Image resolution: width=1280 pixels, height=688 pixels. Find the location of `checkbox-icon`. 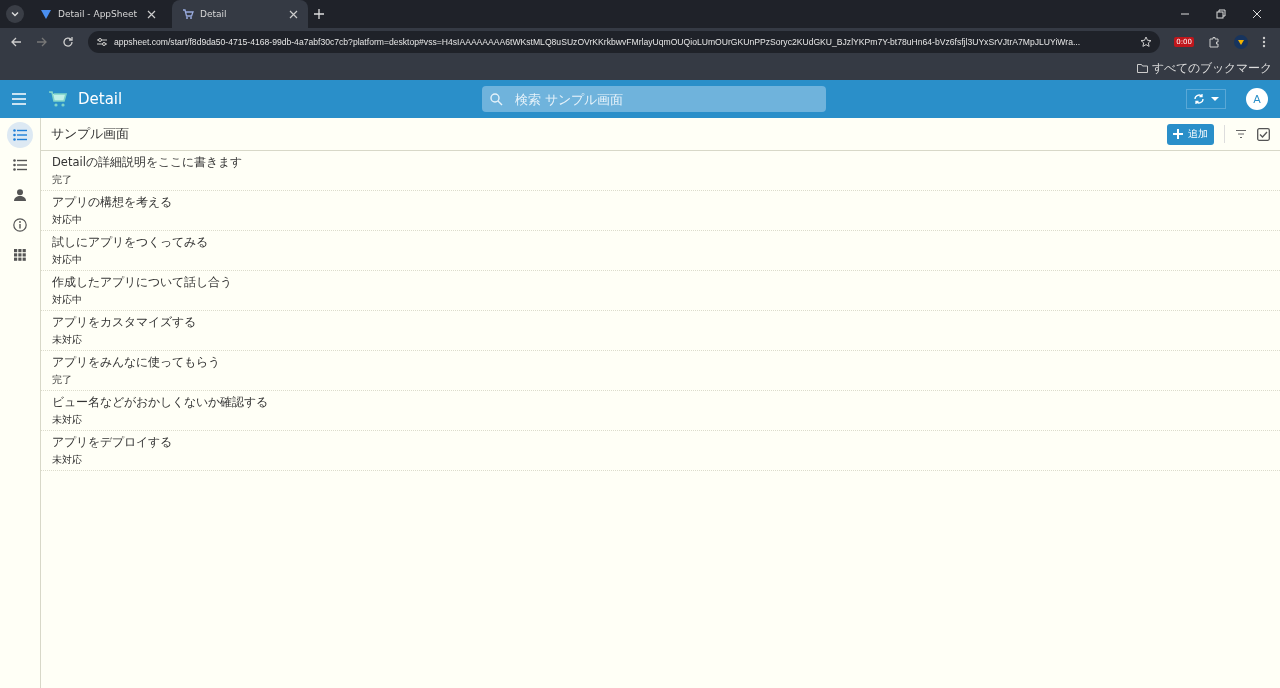

checkbox-icon is located at coordinates (1263, 134).